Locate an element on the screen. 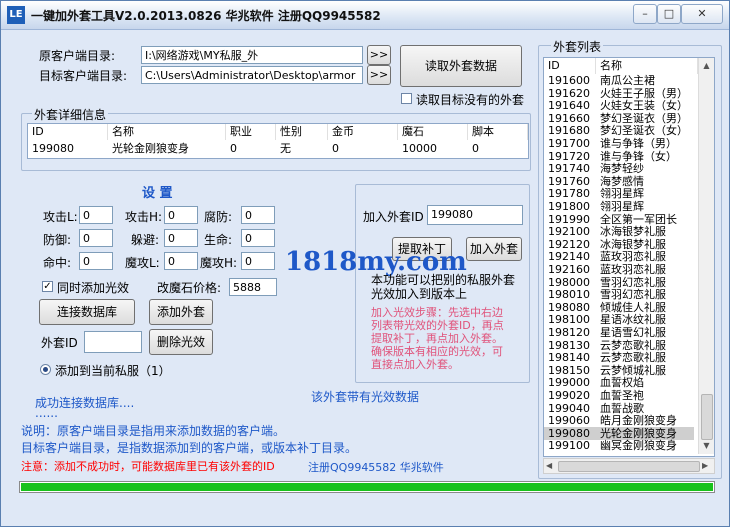 The image size is (730, 527). add-coat-button: 添加外套 is located at coordinates (181, 312).